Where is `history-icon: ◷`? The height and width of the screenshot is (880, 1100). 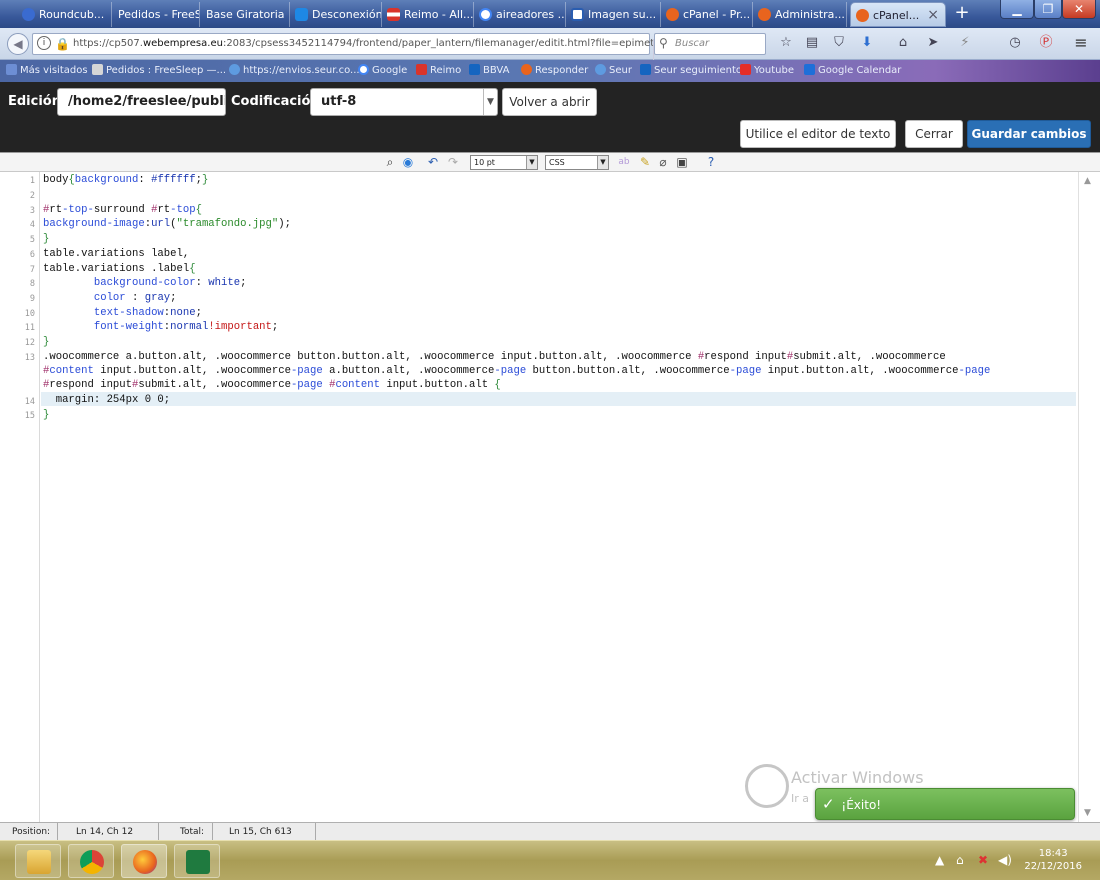 history-icon: ◷ is located at coordinates (1015, 43).